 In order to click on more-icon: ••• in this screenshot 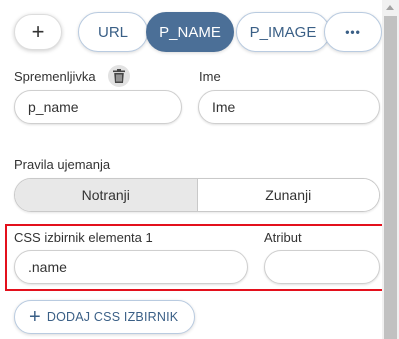, I will do `click(353, 32)`.